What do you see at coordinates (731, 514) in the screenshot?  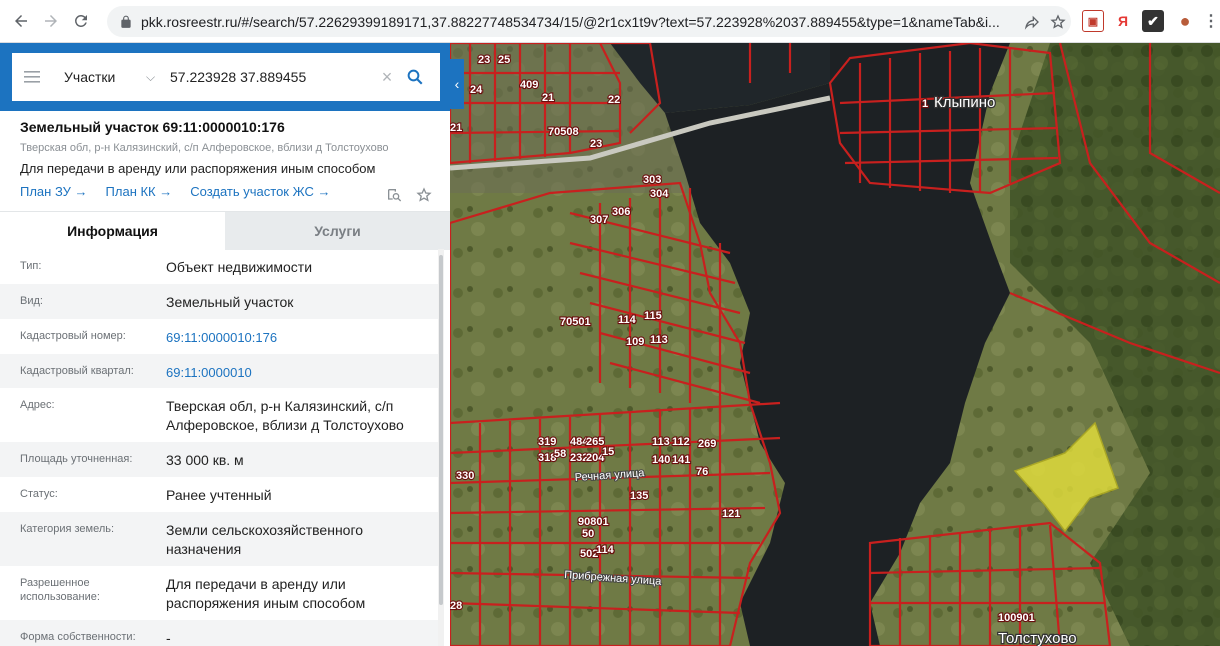 I see `parcel-label: 121` at bounding box center [731, 514].